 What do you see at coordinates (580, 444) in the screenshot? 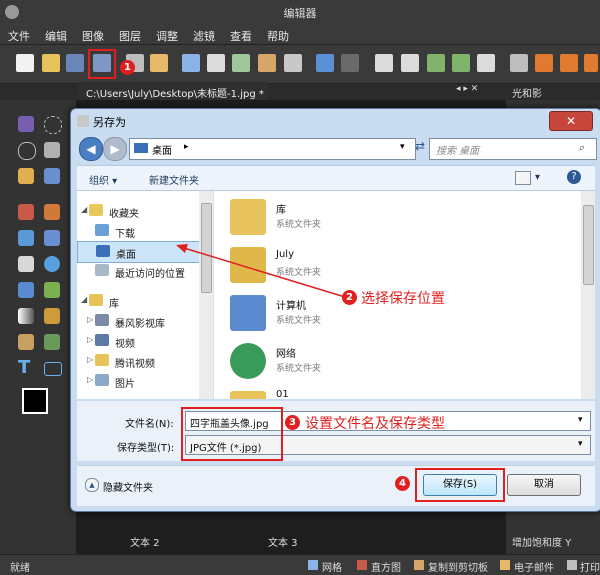
I see `filetype-dropdown-icon: ▾` at bounding box center [580, 444].